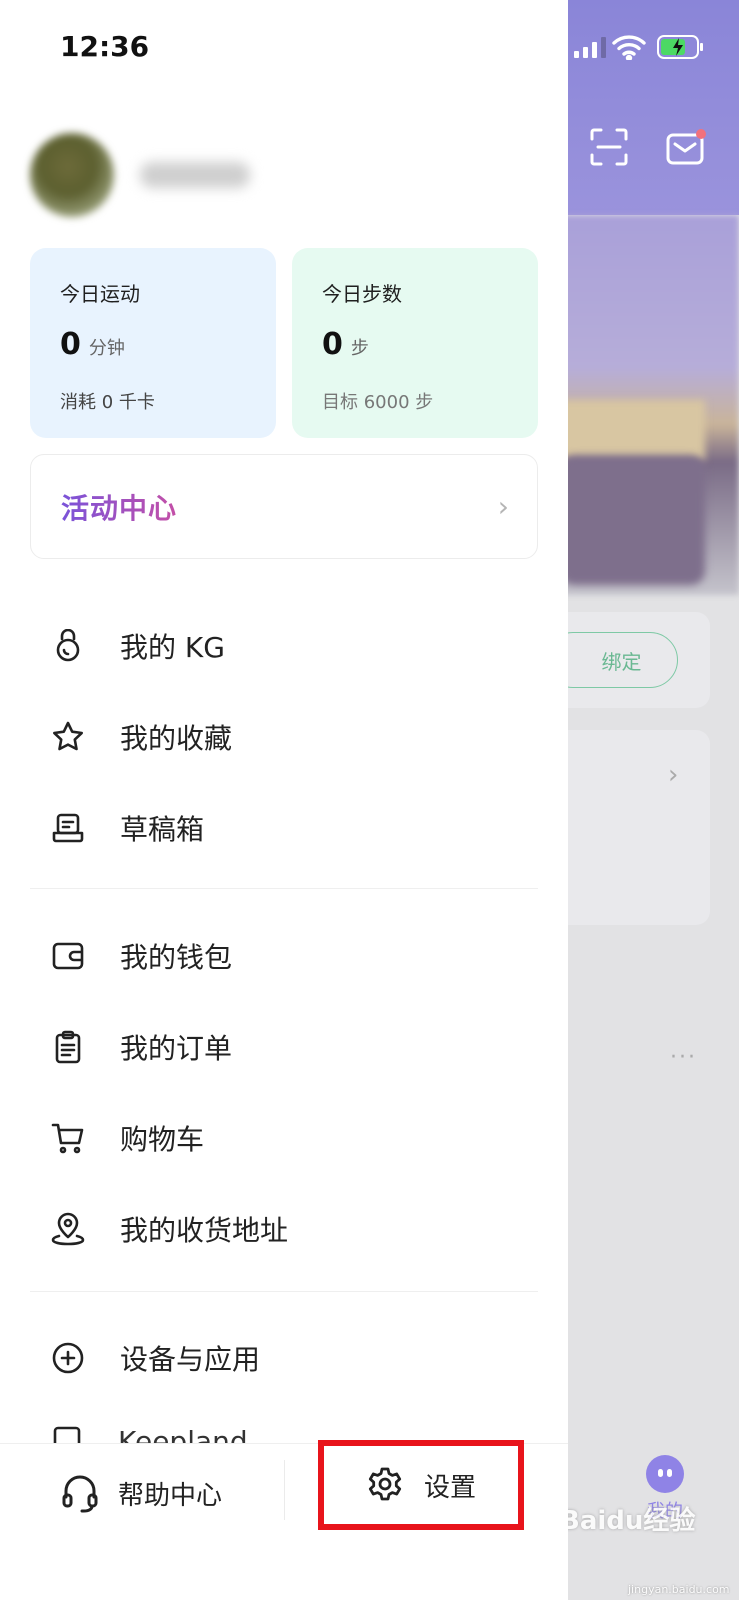 The height and width of the screenshot is (1600, 739). Describe the element at coordinates (68, 646) in the screenshot. I see `kettlebell-icon` at that location.